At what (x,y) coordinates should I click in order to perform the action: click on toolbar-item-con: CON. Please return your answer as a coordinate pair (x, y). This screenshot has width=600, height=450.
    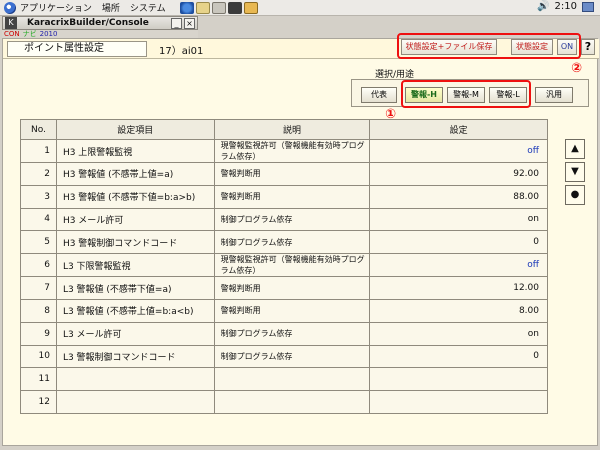
    Looking at the image, I should click on (12, 34).